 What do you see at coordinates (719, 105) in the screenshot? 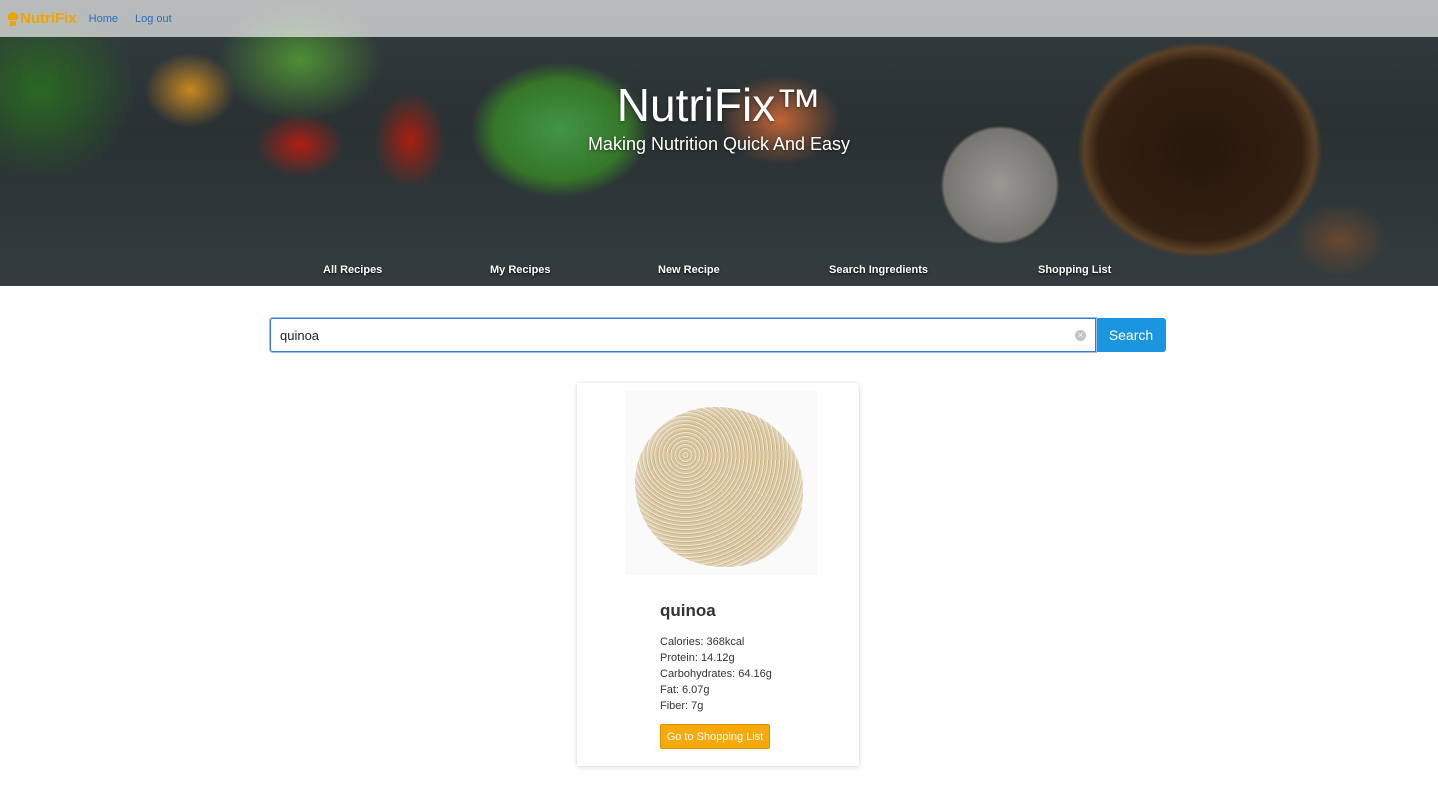
I see `hero-title: NutriFix™` at bounding box center [719, 105].